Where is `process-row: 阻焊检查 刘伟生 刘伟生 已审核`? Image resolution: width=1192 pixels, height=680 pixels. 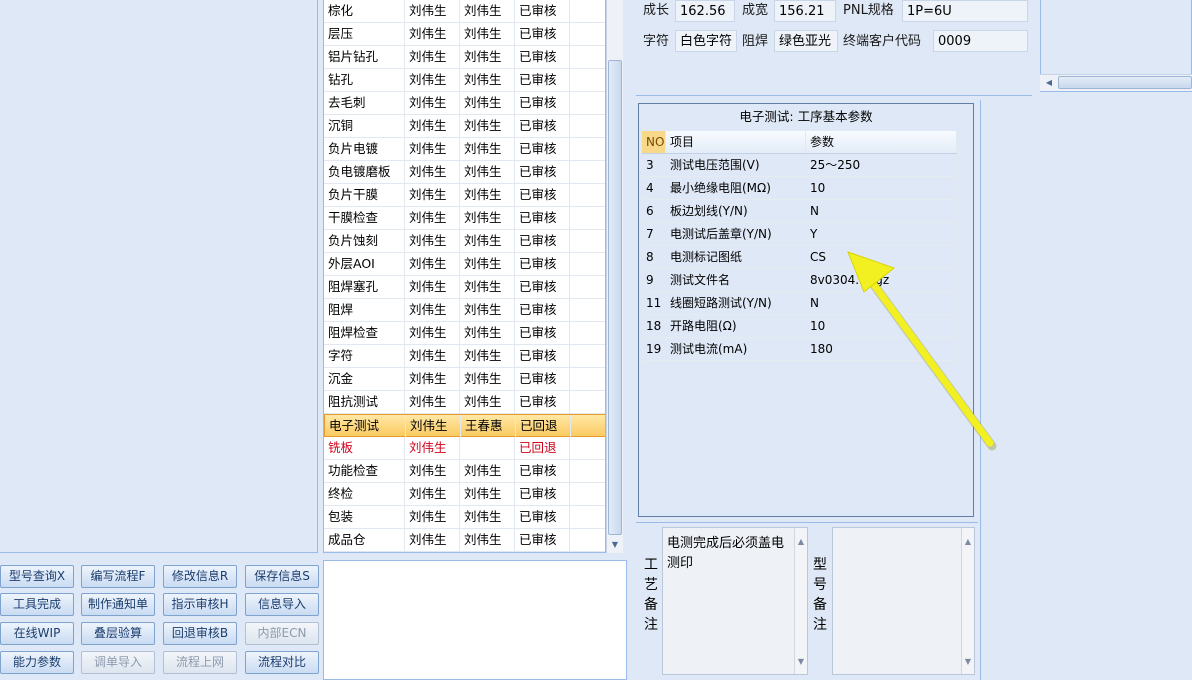
process-row: 阻焊检查 刘伟生 刘伟生 已审核 is located at coordinates (464, 333).